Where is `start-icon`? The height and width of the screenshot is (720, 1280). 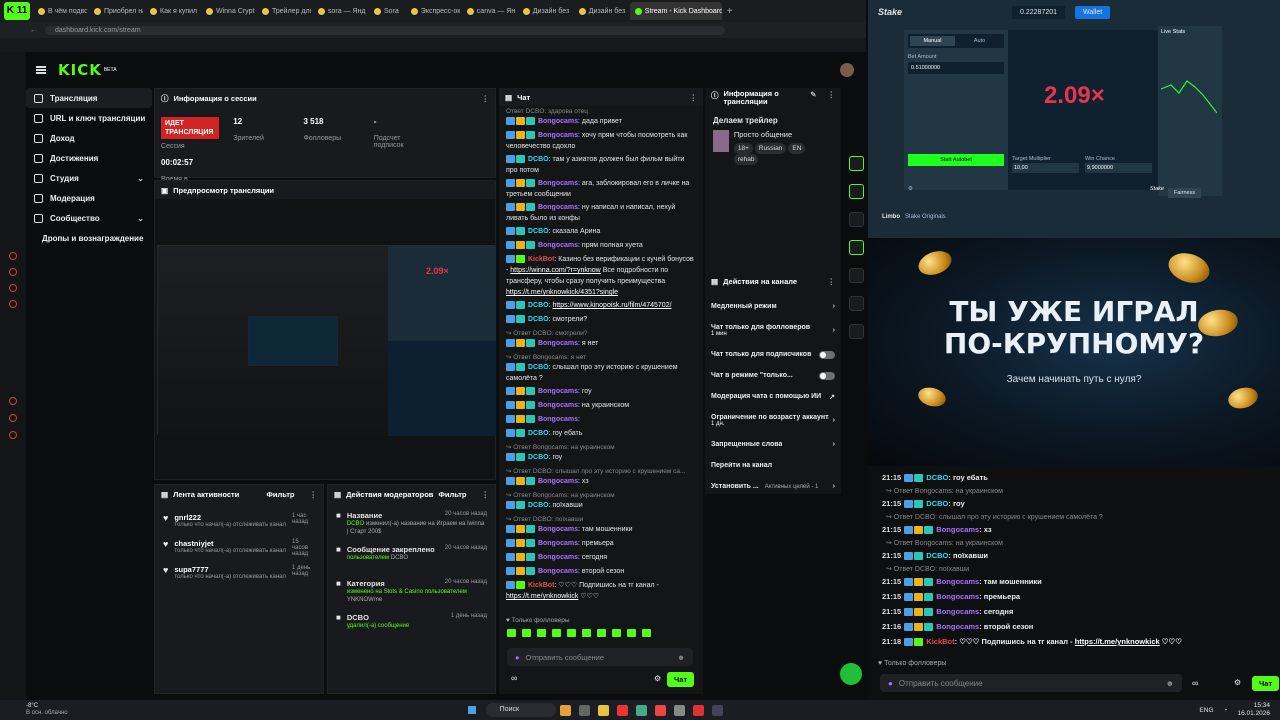 start-icon is located at coordinates (471, 710).